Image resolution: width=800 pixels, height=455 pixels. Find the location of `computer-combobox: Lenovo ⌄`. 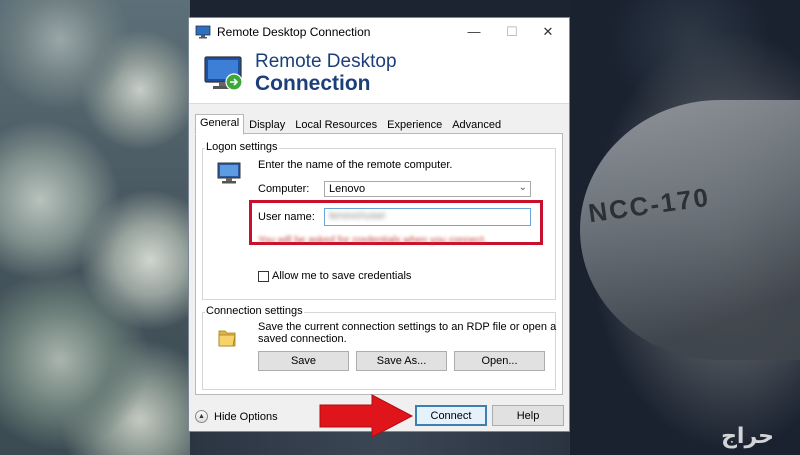

computer-combobox: Lenovo ⌄ is located at coordinates (427, 189).